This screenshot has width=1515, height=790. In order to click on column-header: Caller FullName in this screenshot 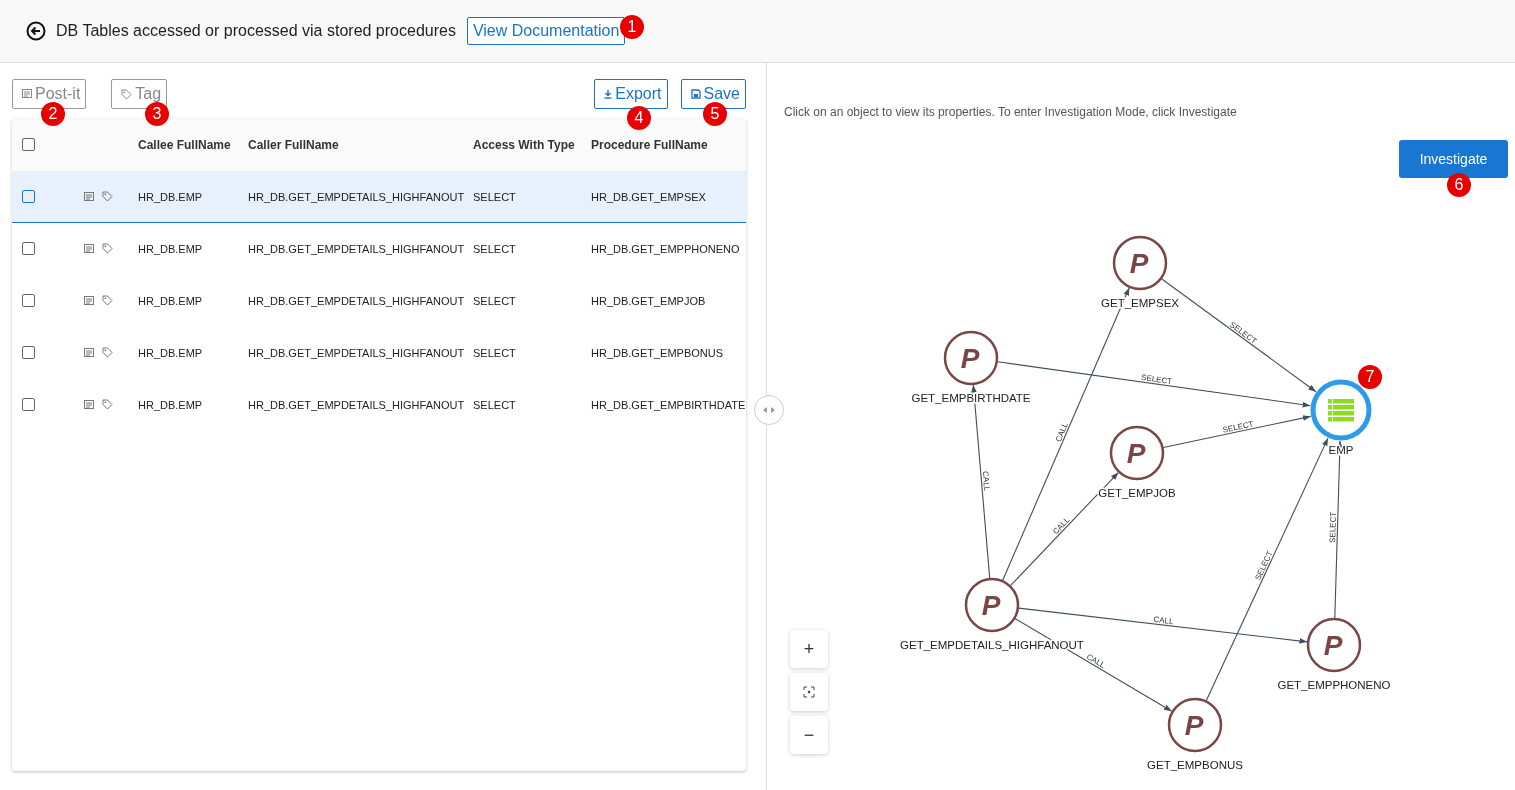, I will do `click(360, 144)`.